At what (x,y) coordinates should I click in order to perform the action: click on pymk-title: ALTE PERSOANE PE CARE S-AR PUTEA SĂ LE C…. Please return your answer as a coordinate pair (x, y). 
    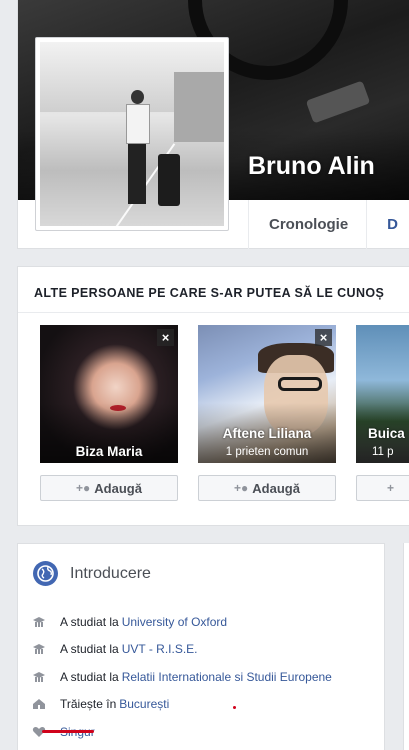
    Looking at the image, I should click on (209, 293).